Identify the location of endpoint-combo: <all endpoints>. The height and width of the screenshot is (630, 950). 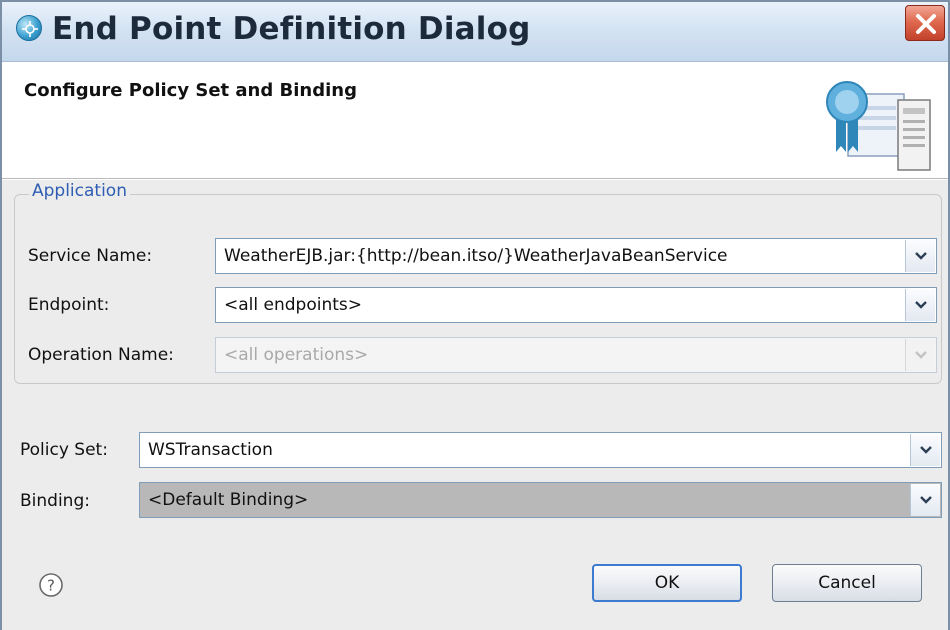
(576, 305).